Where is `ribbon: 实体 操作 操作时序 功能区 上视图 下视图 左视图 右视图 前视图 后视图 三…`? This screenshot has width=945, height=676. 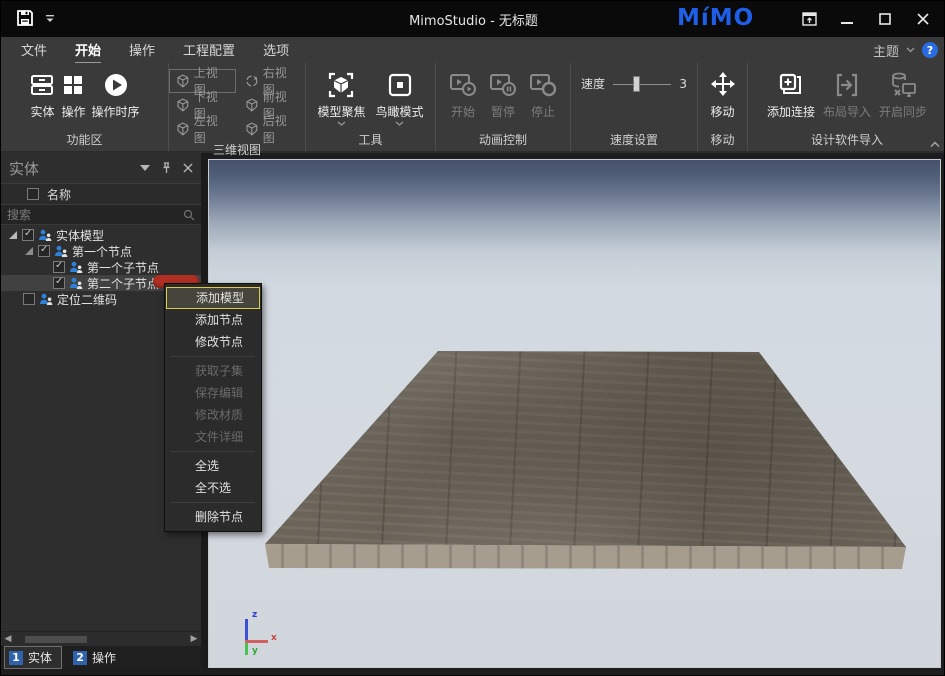 ribbon: 实体 操作 操作时序 功能区 上视图 下视图 左视图 右视图 前视图 后视图 三… is located at coordinates (472, 110).